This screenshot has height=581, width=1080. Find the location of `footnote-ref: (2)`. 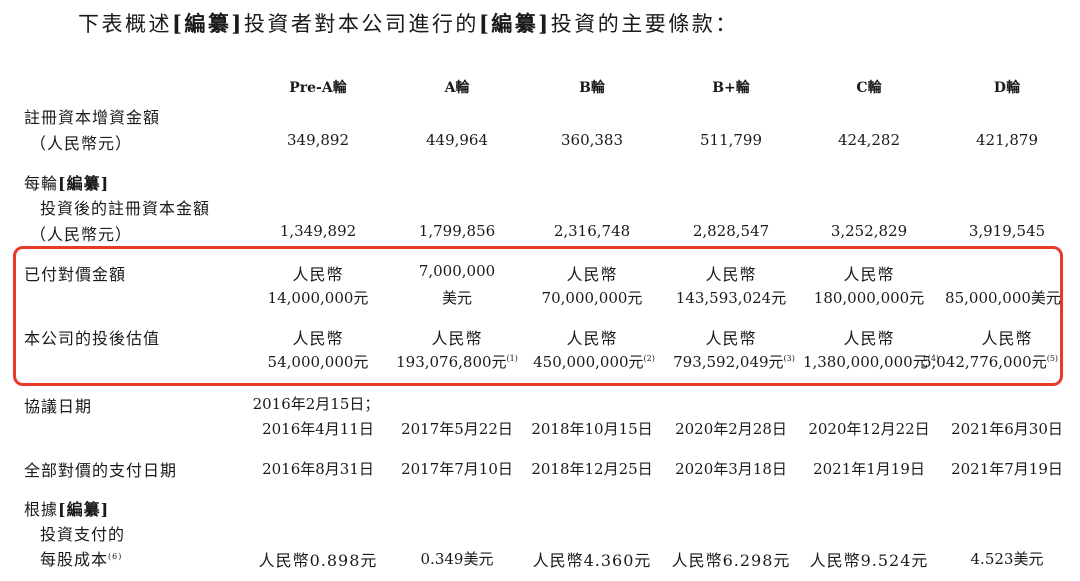

footnote-ref: (2) is located at coordinates (649, 358).